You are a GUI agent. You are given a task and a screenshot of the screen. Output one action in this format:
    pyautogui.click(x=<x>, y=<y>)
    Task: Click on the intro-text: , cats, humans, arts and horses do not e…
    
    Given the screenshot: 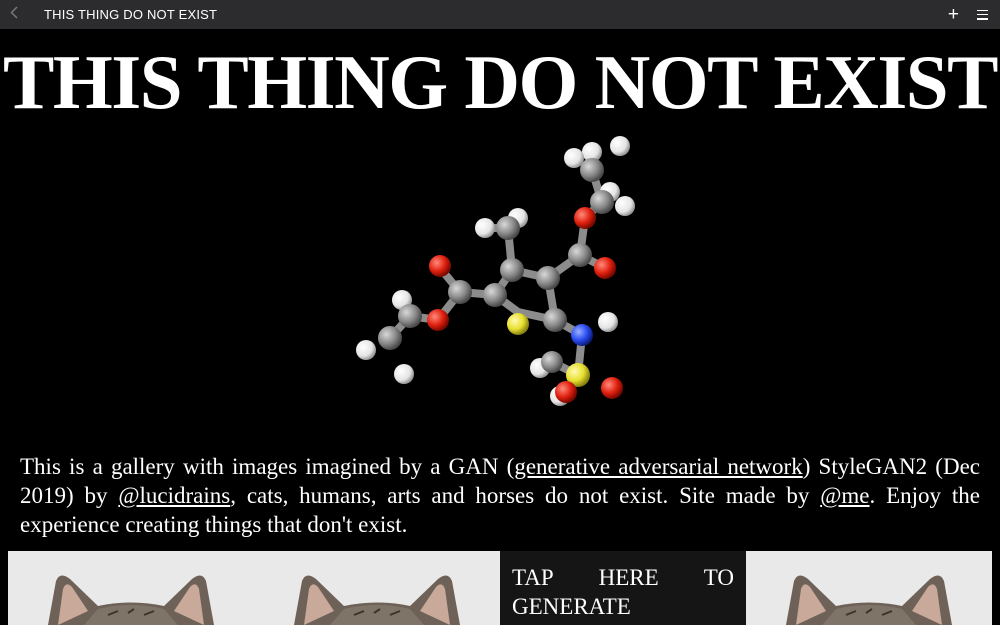 What is the action you would take?
    pyautogui.click(x=525, y=495)
    